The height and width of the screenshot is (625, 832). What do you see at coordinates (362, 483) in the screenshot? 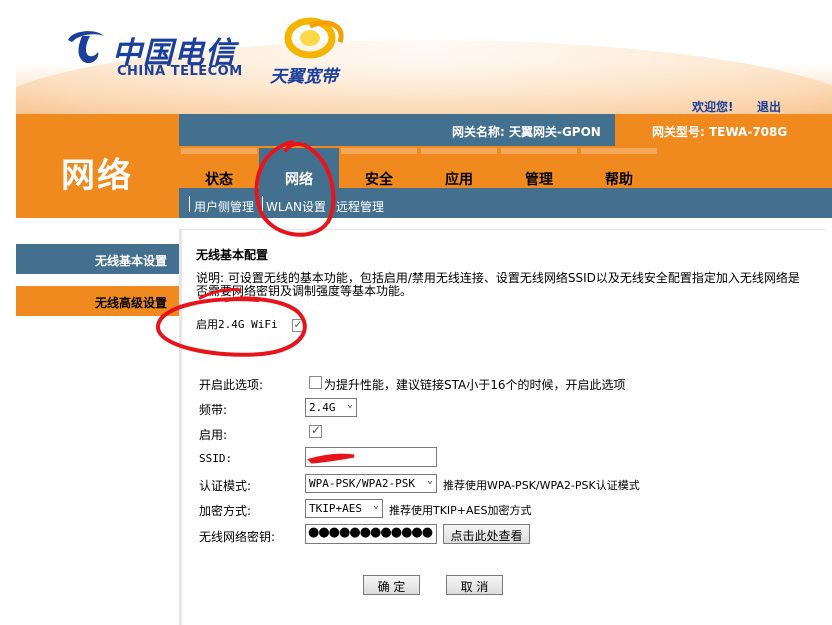
I see `auth-mode-value: WPA-PSK/WPA2-PSK` at bounding box center [362, 483].